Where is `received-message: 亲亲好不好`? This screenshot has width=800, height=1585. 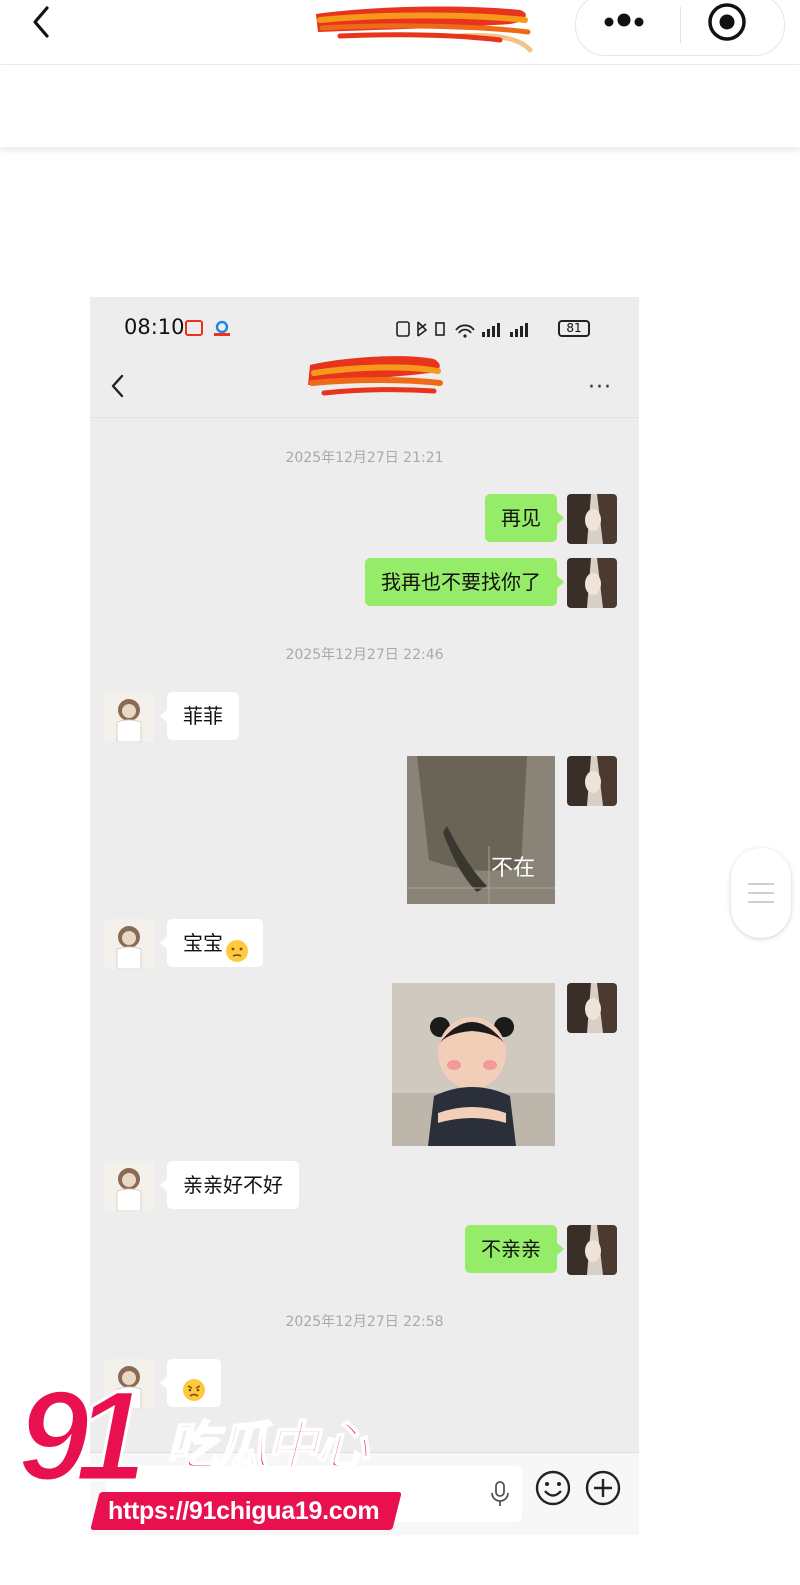 received-message: 亲亲好不好 is located at coordinates (229, 1185).